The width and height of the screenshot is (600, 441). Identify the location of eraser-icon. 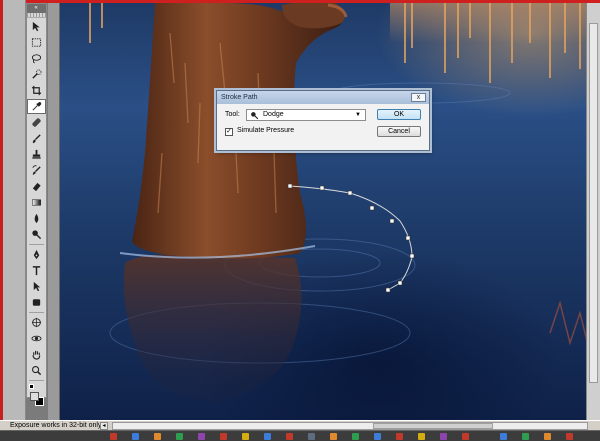
(36, 186).